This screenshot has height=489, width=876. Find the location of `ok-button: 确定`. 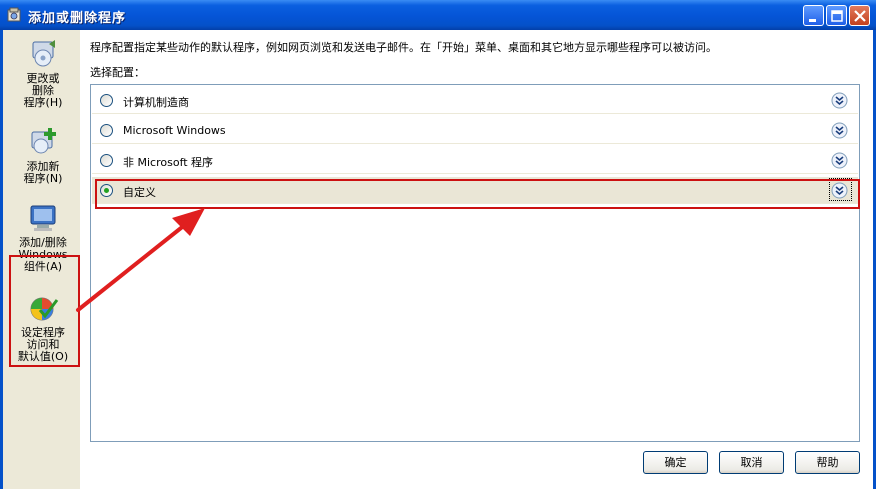

ok-button: 确定 is located at coordinates (675, 462).